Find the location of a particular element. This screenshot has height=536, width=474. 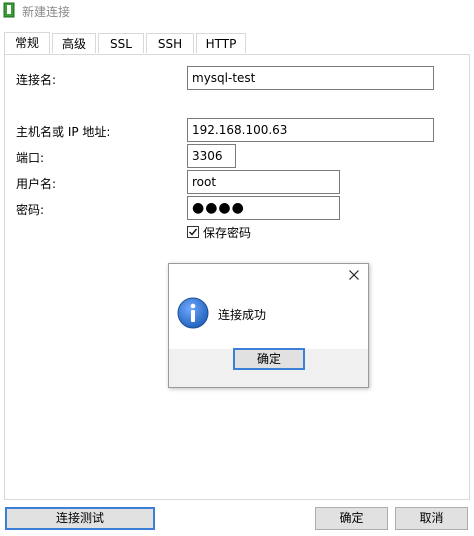

cancel-button: 取消 is located at coordinates (431, 518).